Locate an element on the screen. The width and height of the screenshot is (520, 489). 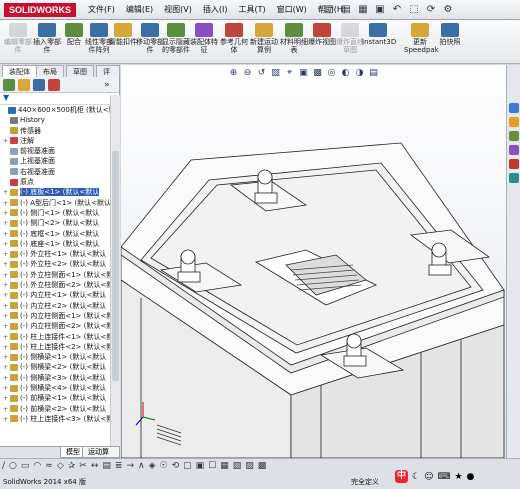
sketch-tool-icon: ◈ is located at coordinates (152, 467).